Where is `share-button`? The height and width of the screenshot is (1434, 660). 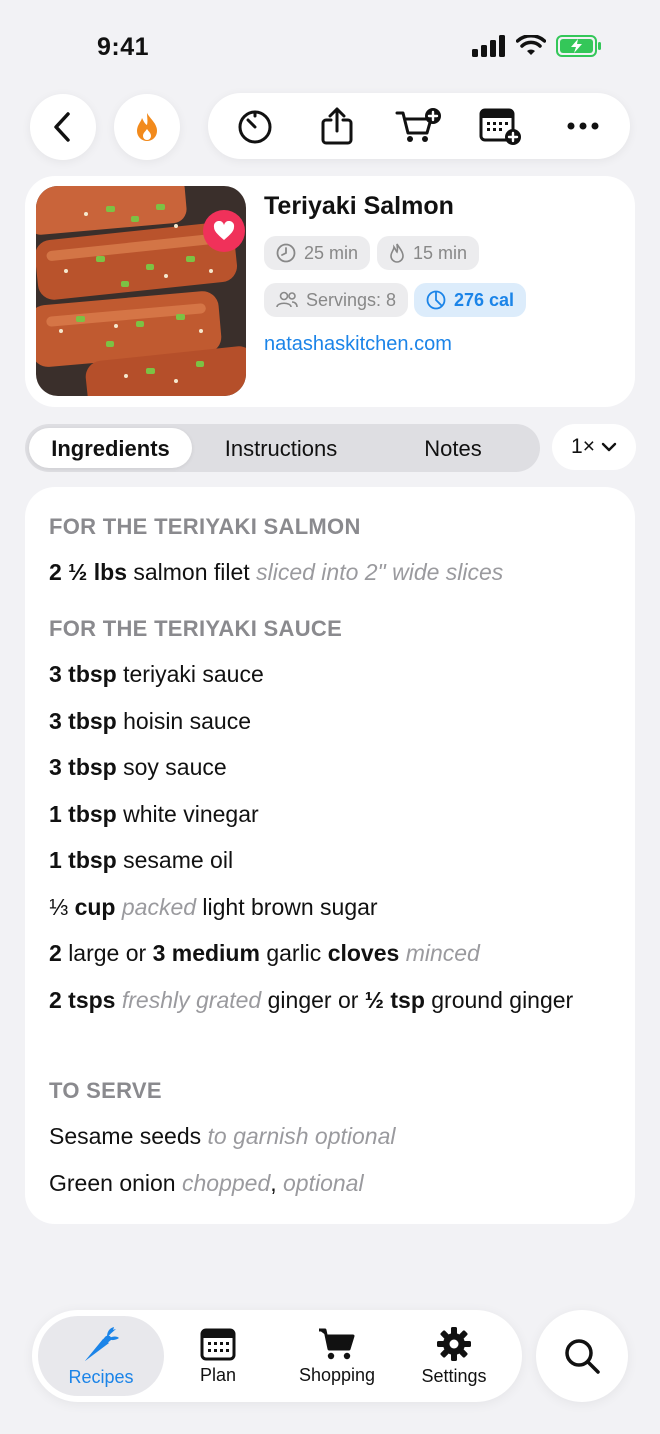
share-button is located at coordinates (337, 126).